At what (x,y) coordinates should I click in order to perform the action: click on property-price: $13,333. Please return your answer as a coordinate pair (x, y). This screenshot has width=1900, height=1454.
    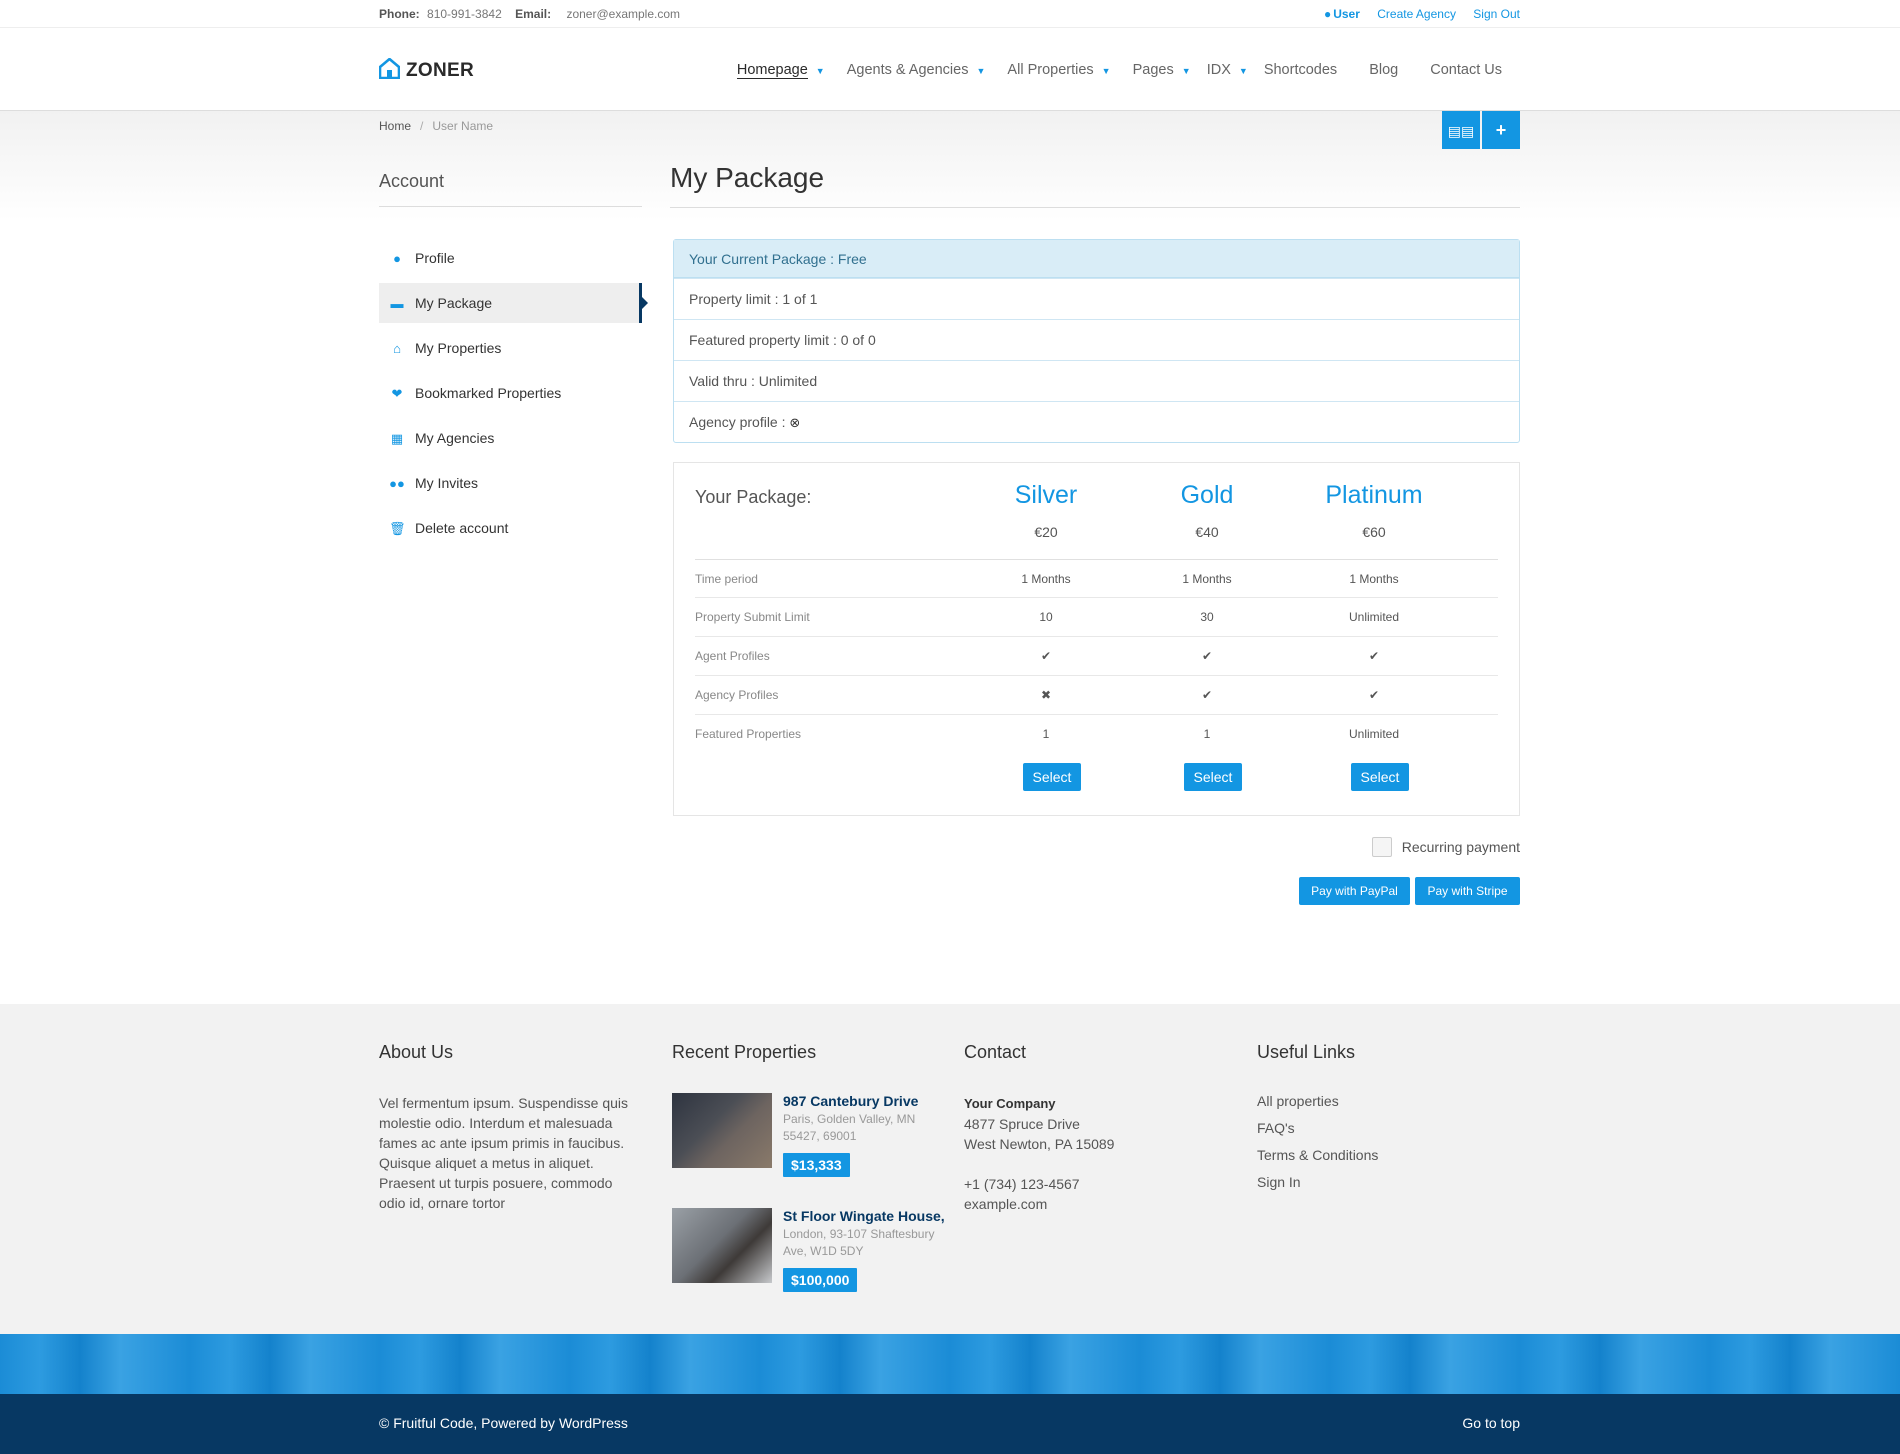
    Looking at the image, I should click on (816, 1165).